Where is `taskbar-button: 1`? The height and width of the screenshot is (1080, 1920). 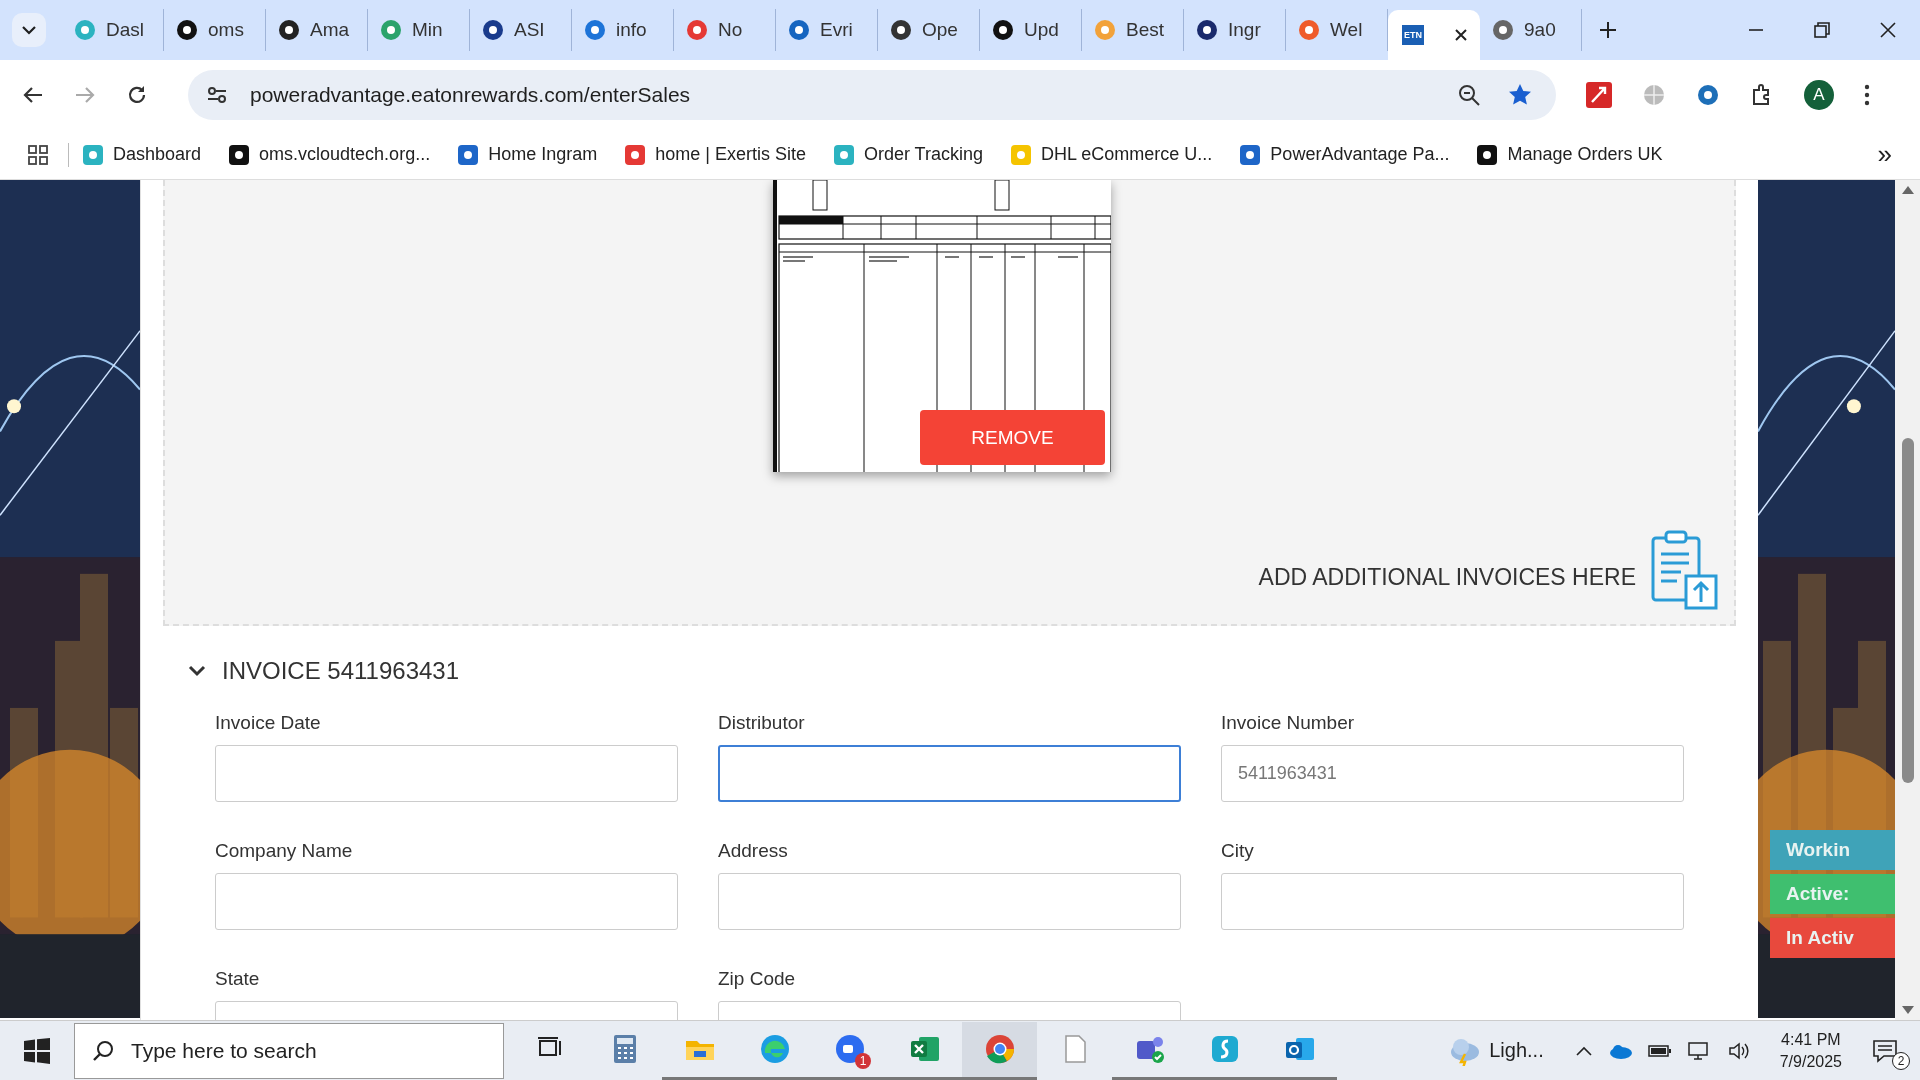 taskbar-button: 1 is located at coordinates (849, 1050).